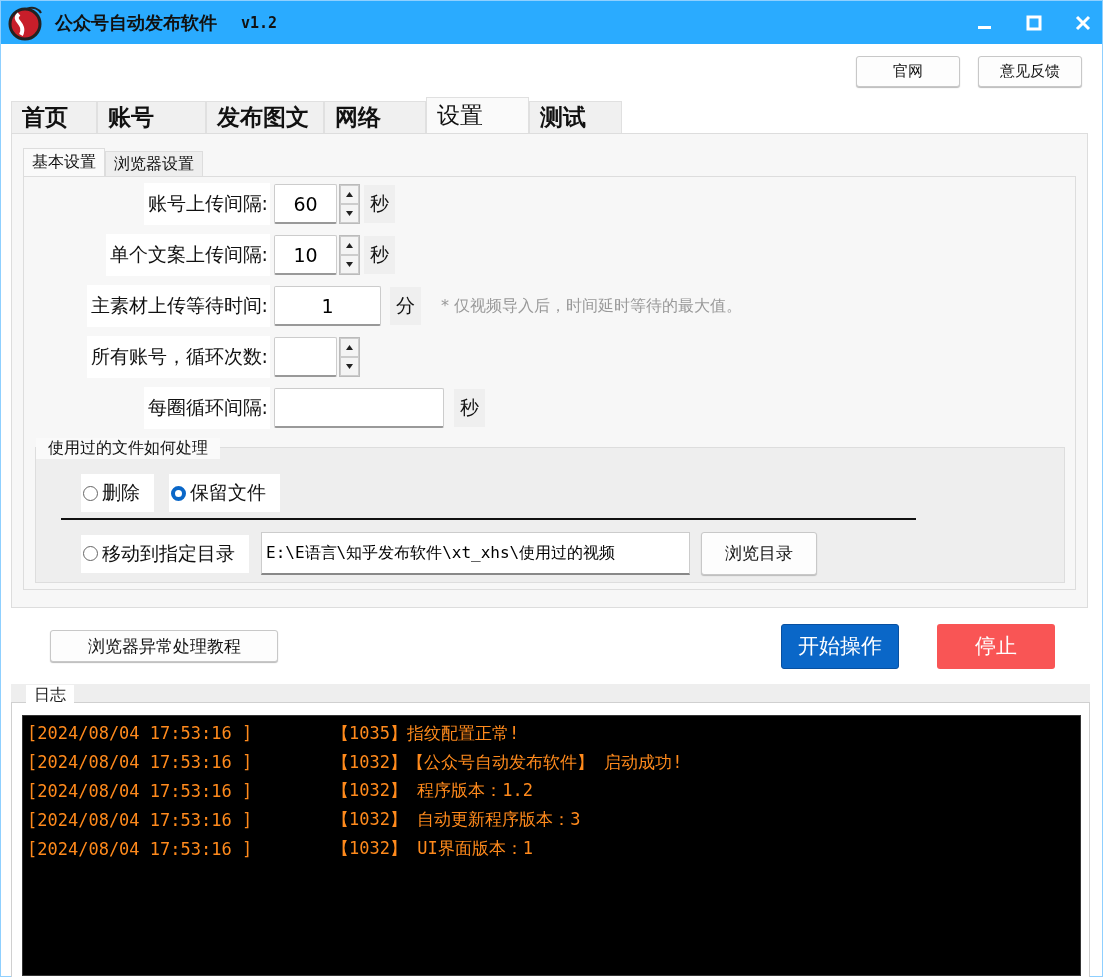 This screenshot has width=1103, height=977. Describe the element at coordinates (1030, 71) in the screenshot. I see `header-button: 意见反馈` at that location.